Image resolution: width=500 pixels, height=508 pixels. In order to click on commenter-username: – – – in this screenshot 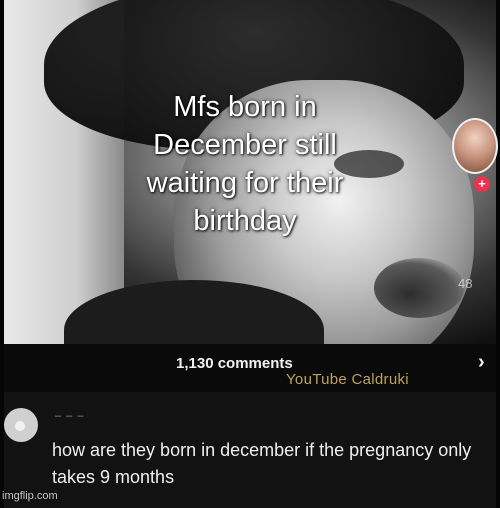, I will do `click(69, 416)`.